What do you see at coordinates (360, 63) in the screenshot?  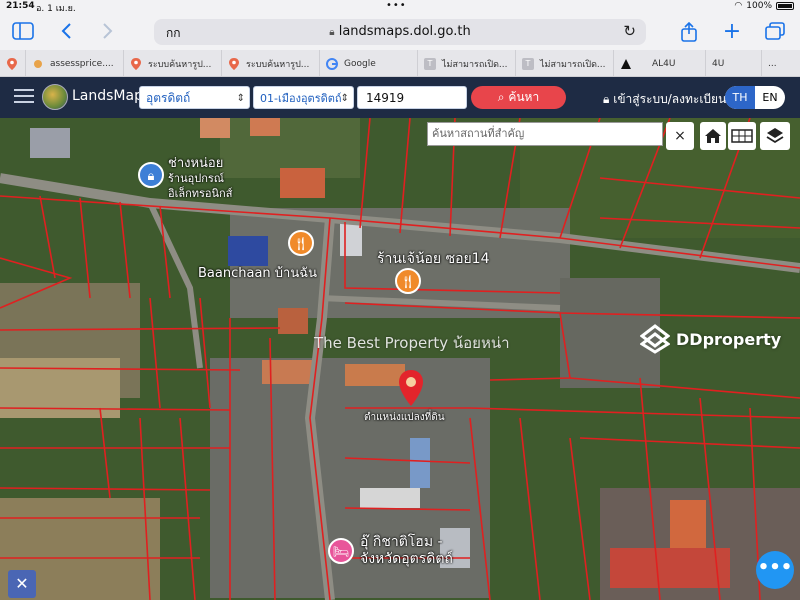 I see `tab-label: Google` at bounding box center [360, 63].